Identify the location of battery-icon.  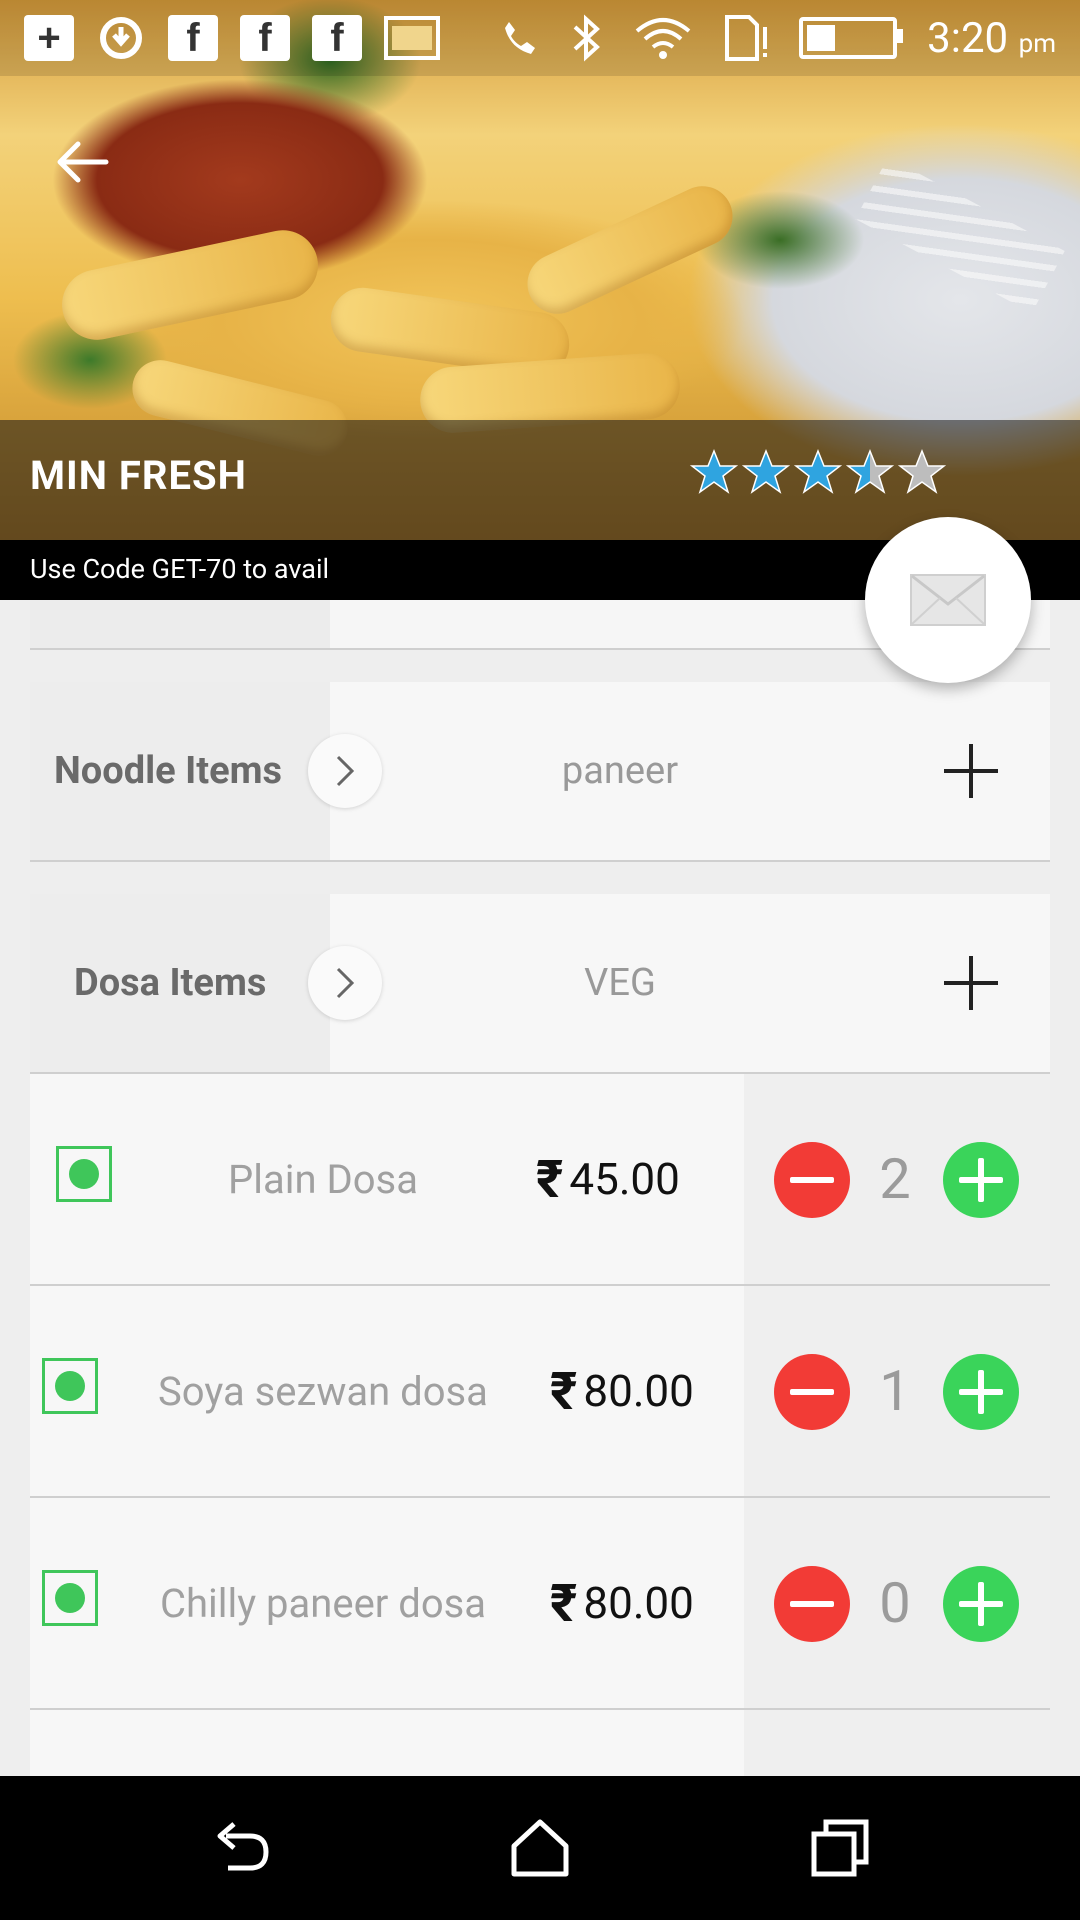
(851, 38).